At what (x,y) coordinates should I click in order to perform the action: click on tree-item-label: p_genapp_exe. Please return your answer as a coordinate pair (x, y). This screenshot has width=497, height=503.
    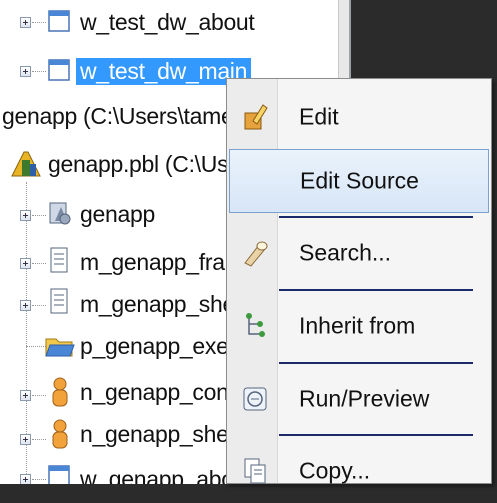
    Looking at the image, I should click on (154, 345).